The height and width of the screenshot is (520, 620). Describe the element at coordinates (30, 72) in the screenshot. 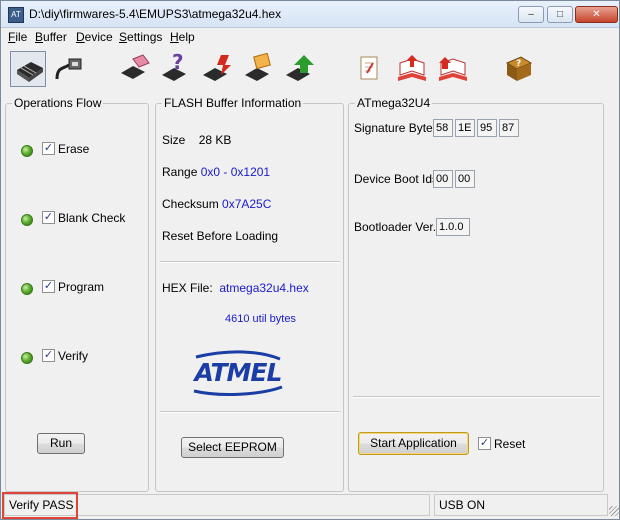

I see `select-device-icon` at that location.